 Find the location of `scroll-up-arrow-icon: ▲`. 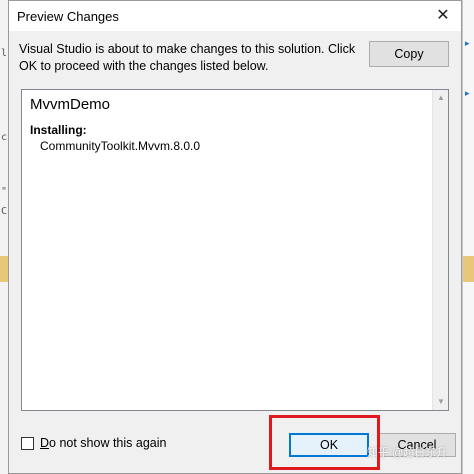

scroll-up-arrow-icon: ▲ is located at coordinates (441, 98).